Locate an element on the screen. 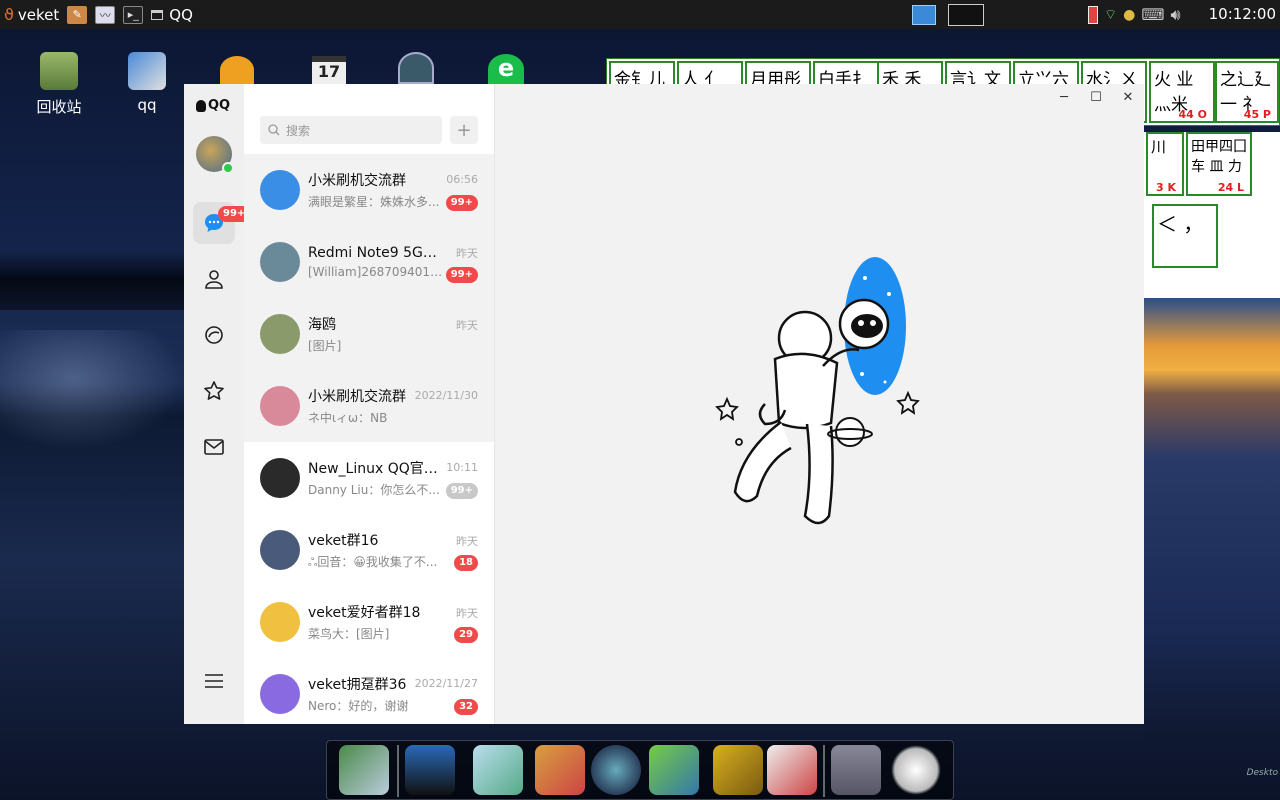 This screenshot has width=1280, height=800. conversation-preview: ネ中ιィω：NB is located at coordinates (348, 418).